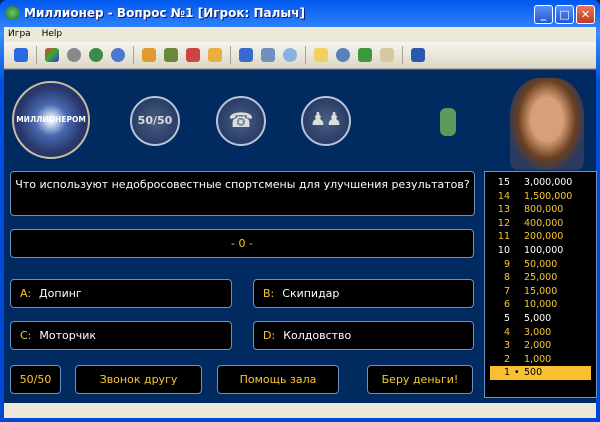 Image resolution: width=600 pixels, height=422 pixels. What do you see at coordinates (300, 55) in the screenshot?
I see `toolbar` at bounding box center [300, 55].